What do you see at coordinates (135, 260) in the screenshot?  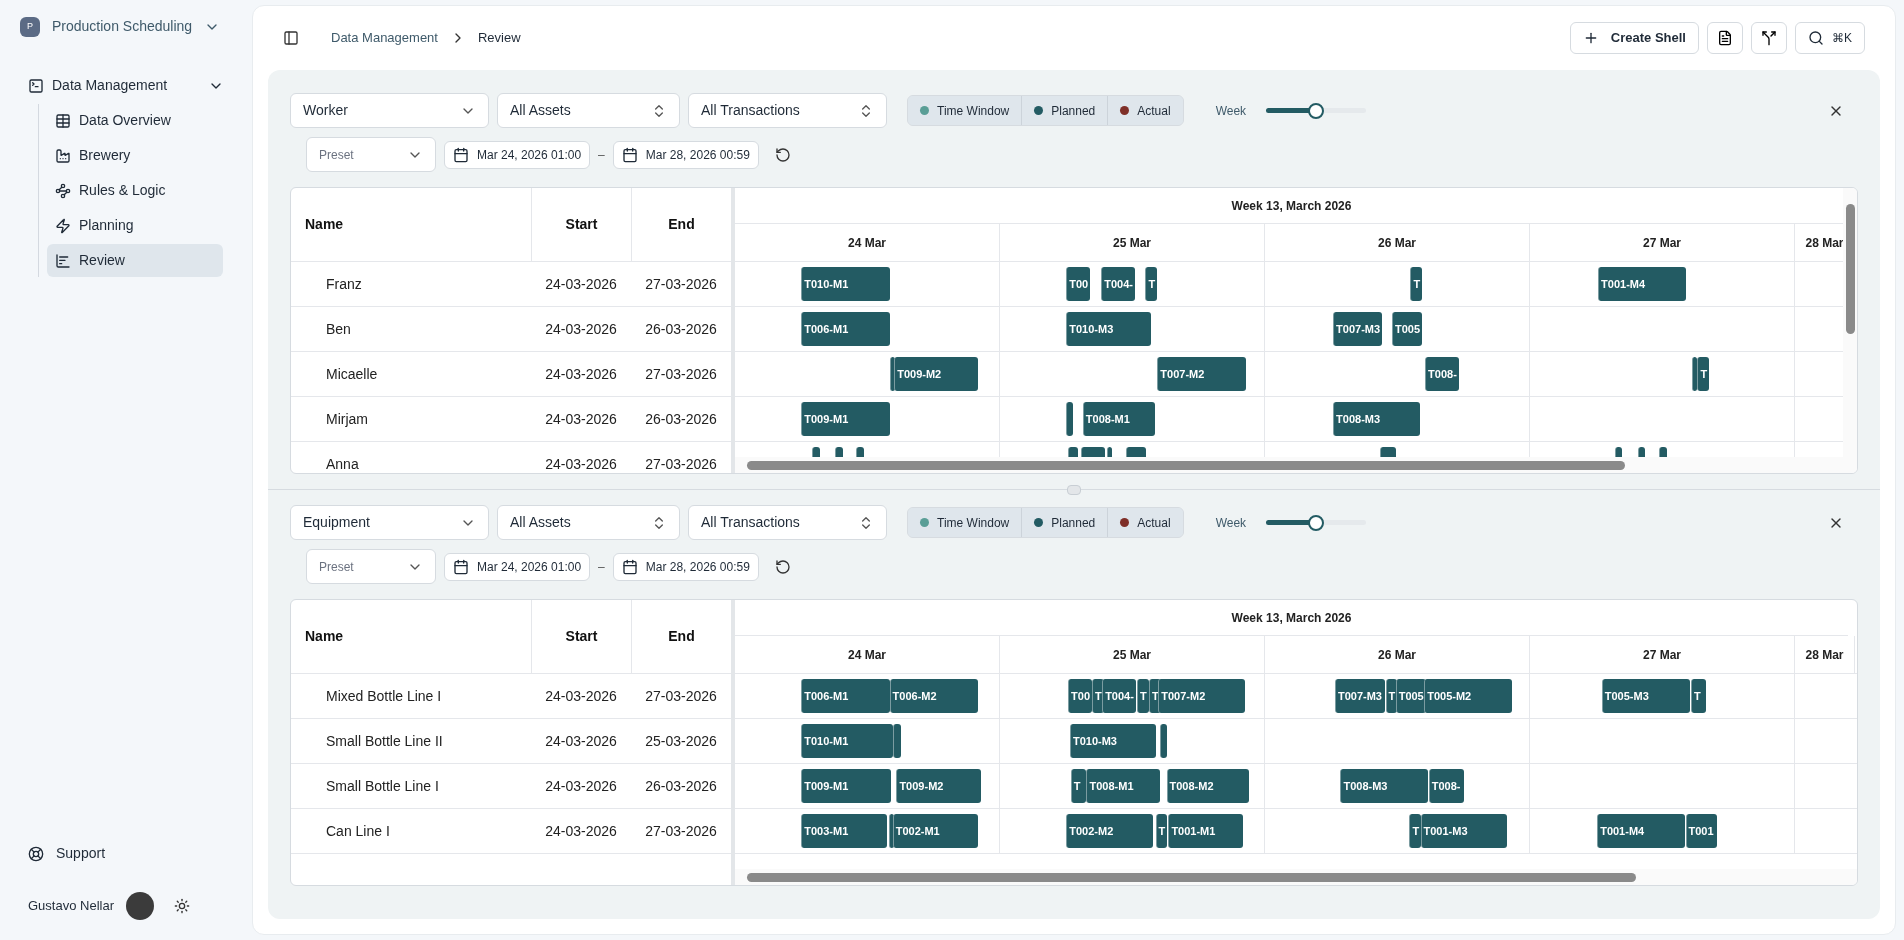 I see `nav-item: Review` at bounding box center [135, 260].